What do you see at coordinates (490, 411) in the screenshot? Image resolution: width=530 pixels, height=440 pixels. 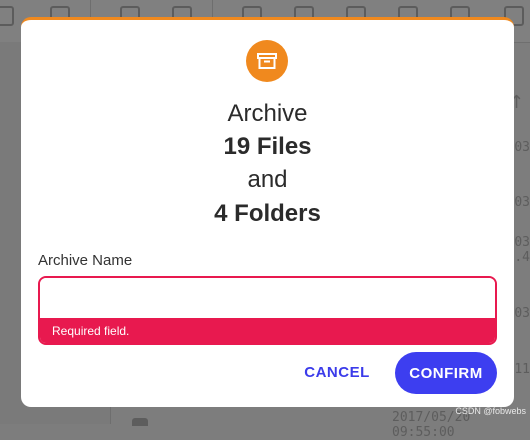 I see `watermark: CSDN @fobwebs` at bounding box center [490, 411].